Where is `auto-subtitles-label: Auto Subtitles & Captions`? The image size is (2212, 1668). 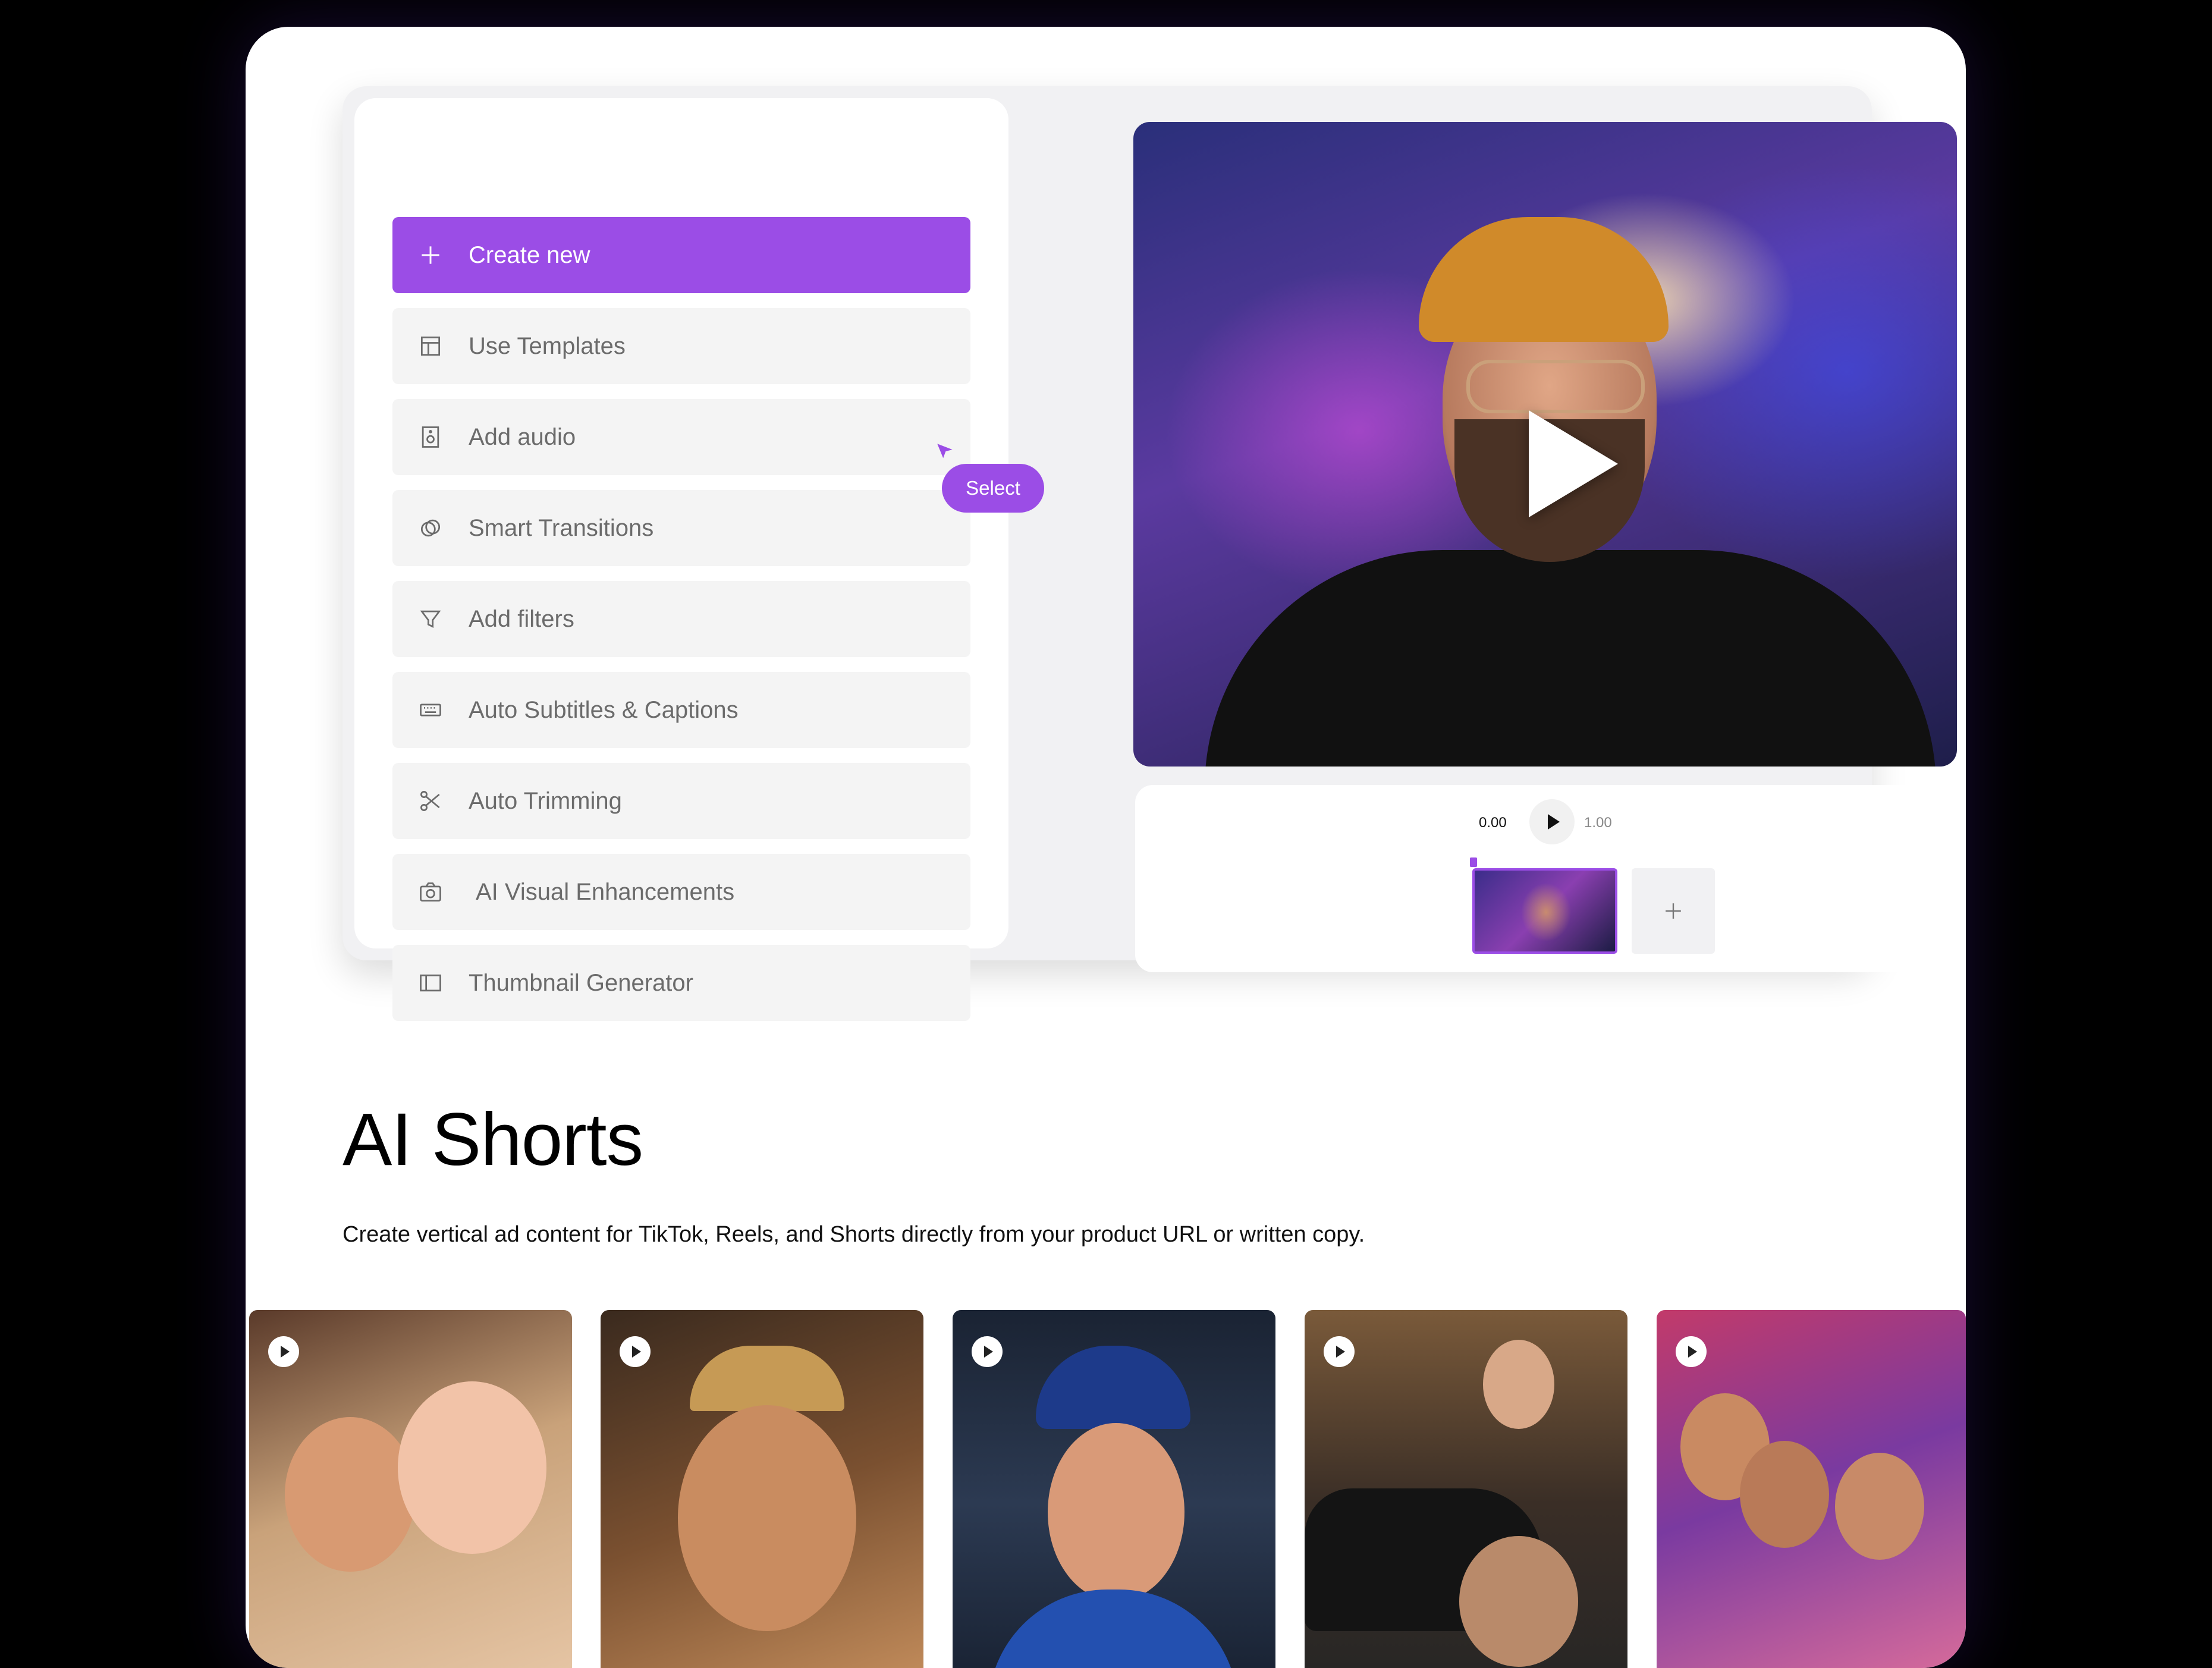
auto-subtitles-label: Auto Subtitles & Captions is located at coordinates (604, 709).